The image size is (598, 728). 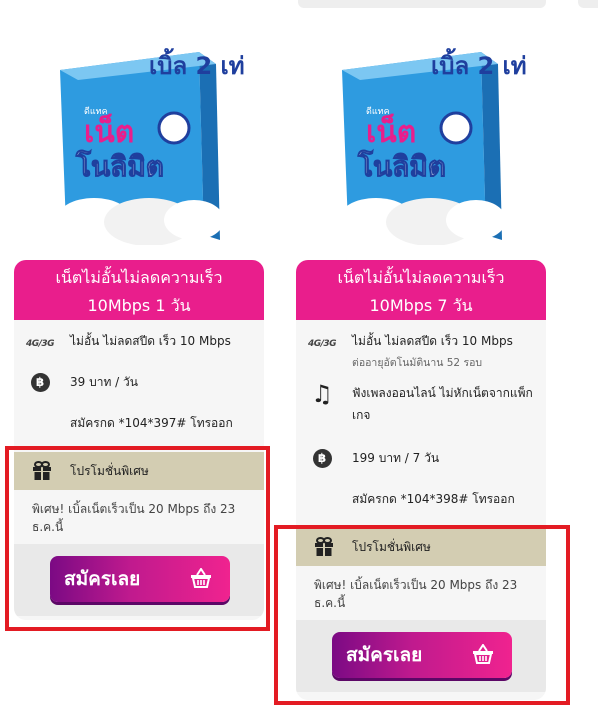 I want to click on package-header: เน็ตไม่อั้นไม่ลดความเร็ว 10Mbps 7 วัน, so click(x=421, y=290).